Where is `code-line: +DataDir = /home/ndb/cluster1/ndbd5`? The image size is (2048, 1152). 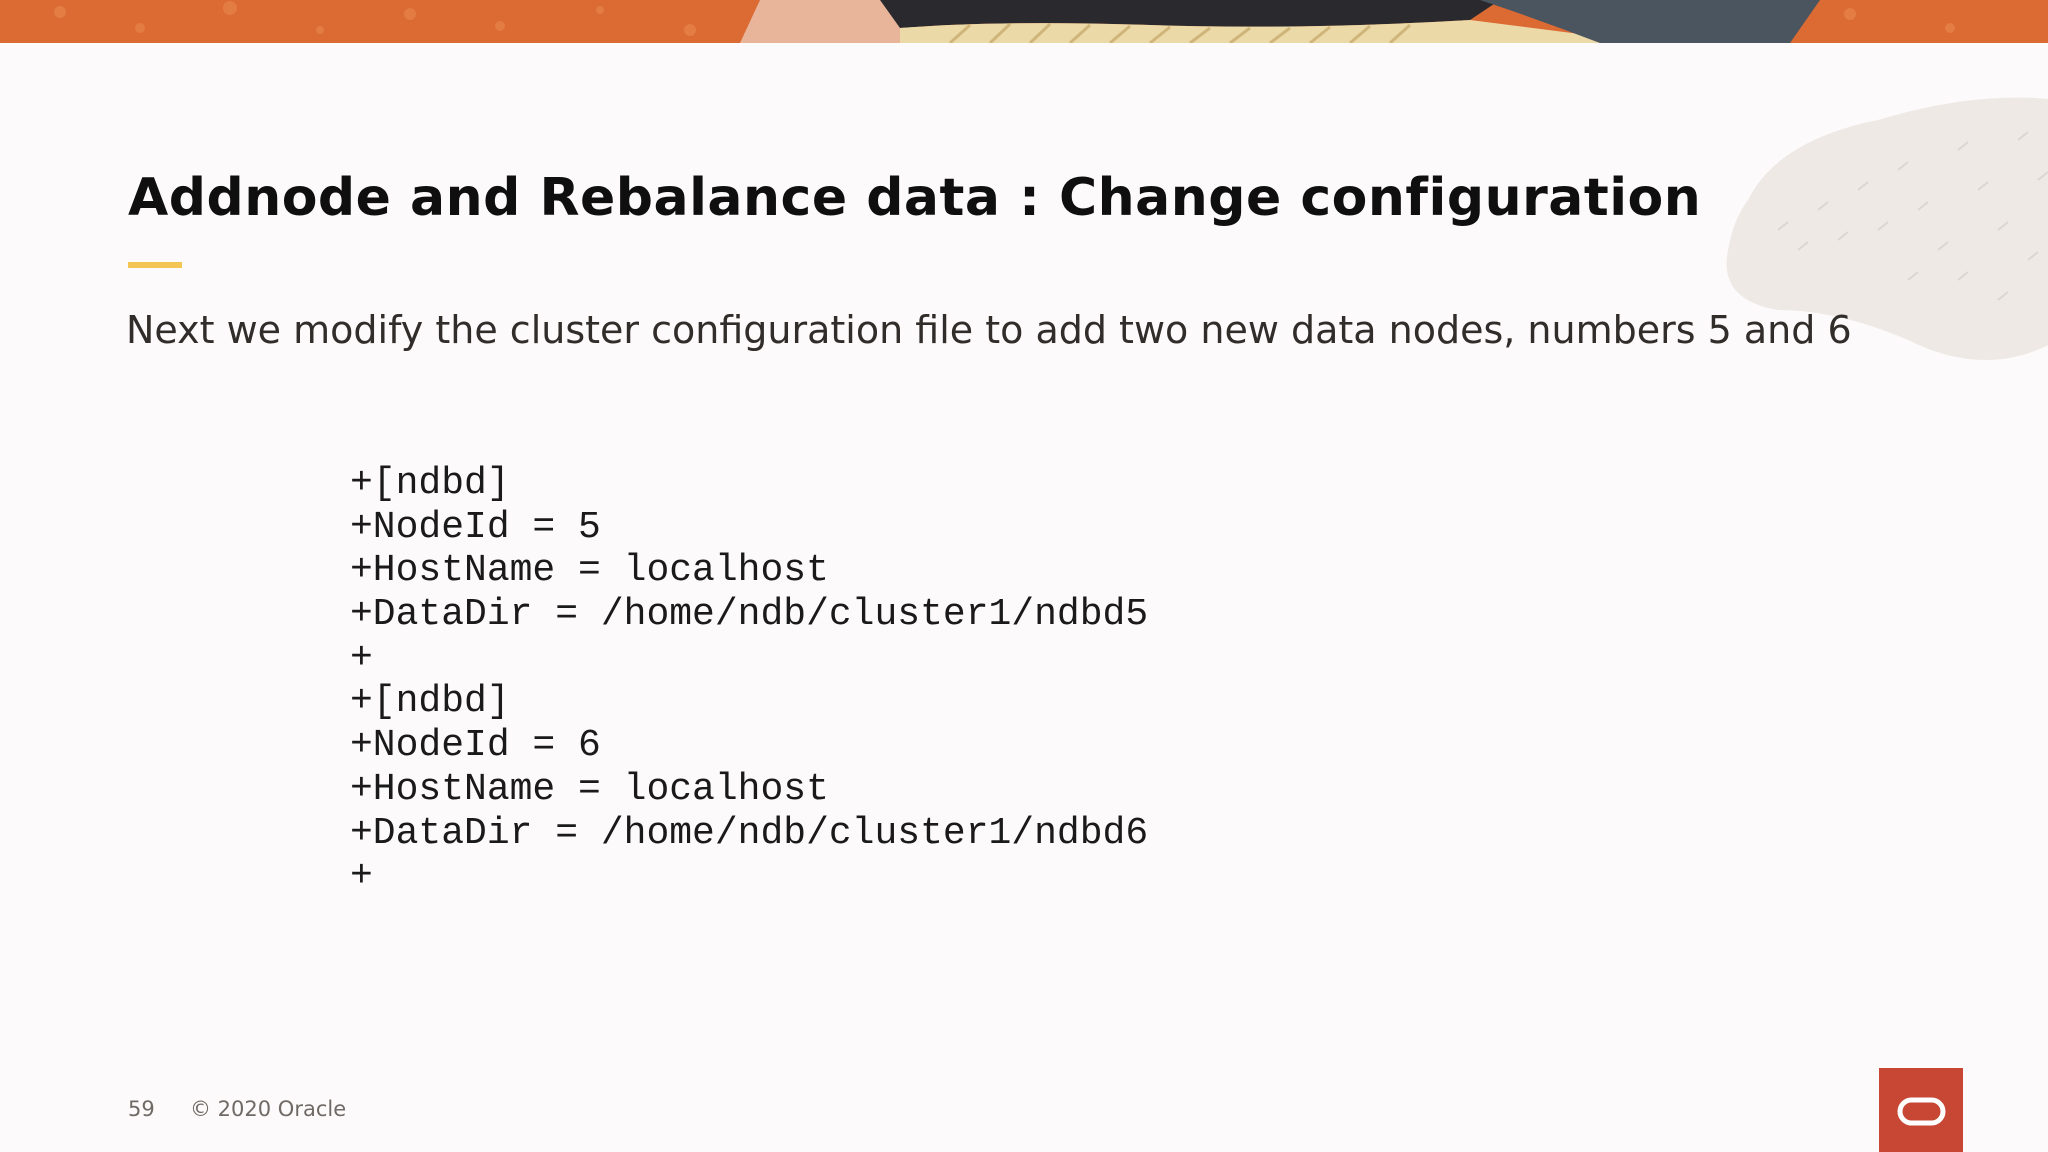 code-line: +DataDir = /home/ndb/cluster1/ndbd5 is located at coordinates (749, 615).